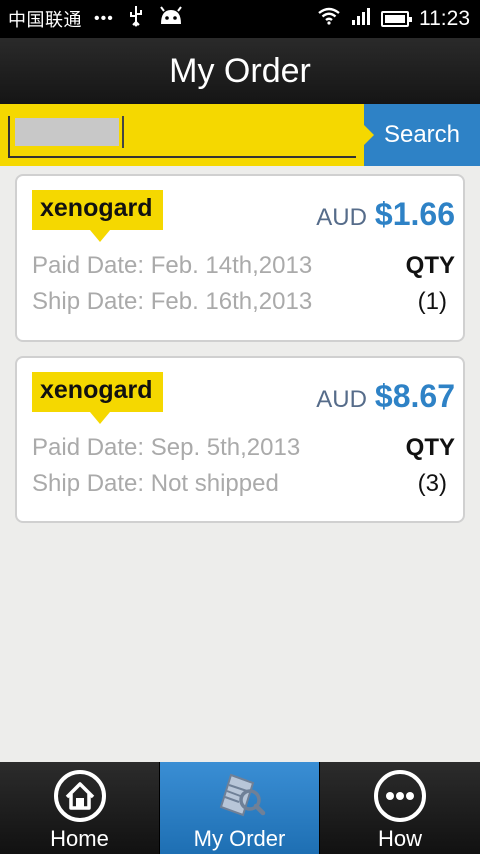 Image resolution: width=480 pixels, height=854 pixels. I want to click on usb-icon, so click(136, 19).